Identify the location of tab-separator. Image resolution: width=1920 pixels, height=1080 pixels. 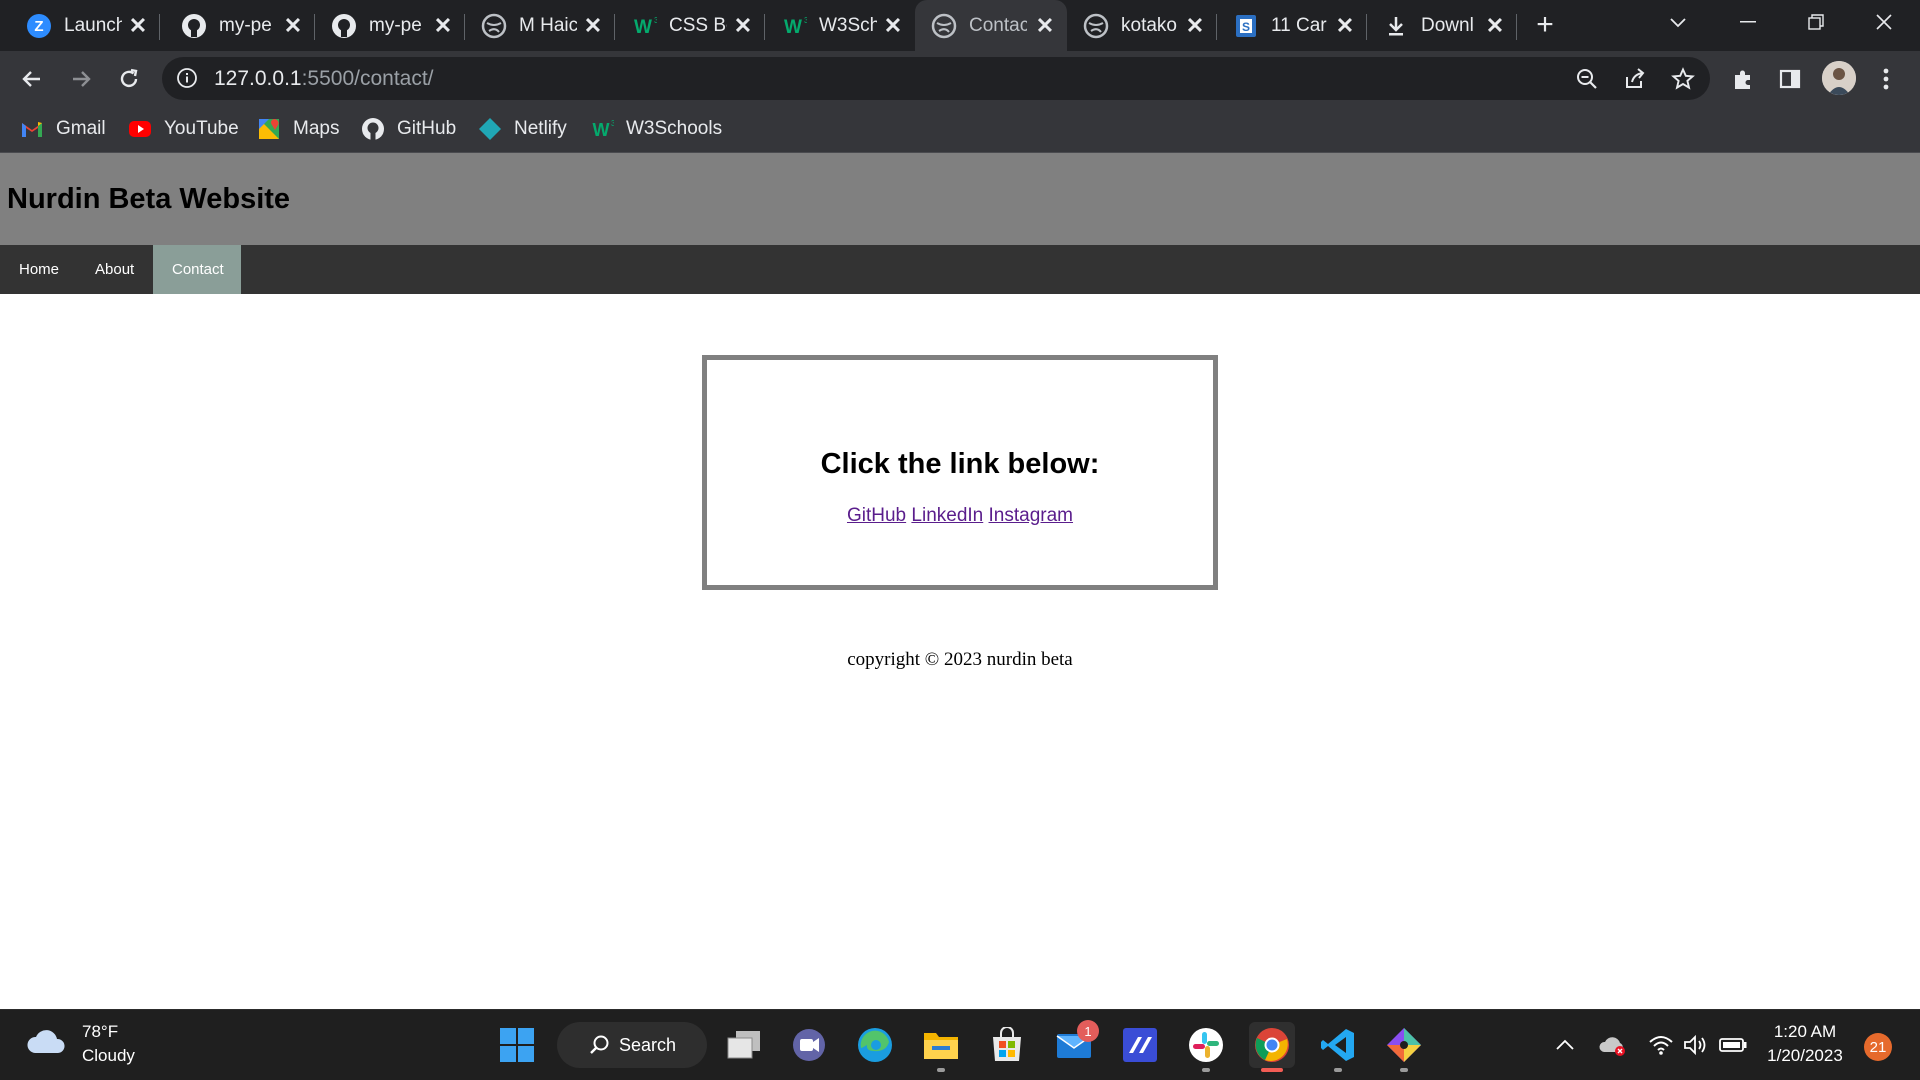
(159, 27).